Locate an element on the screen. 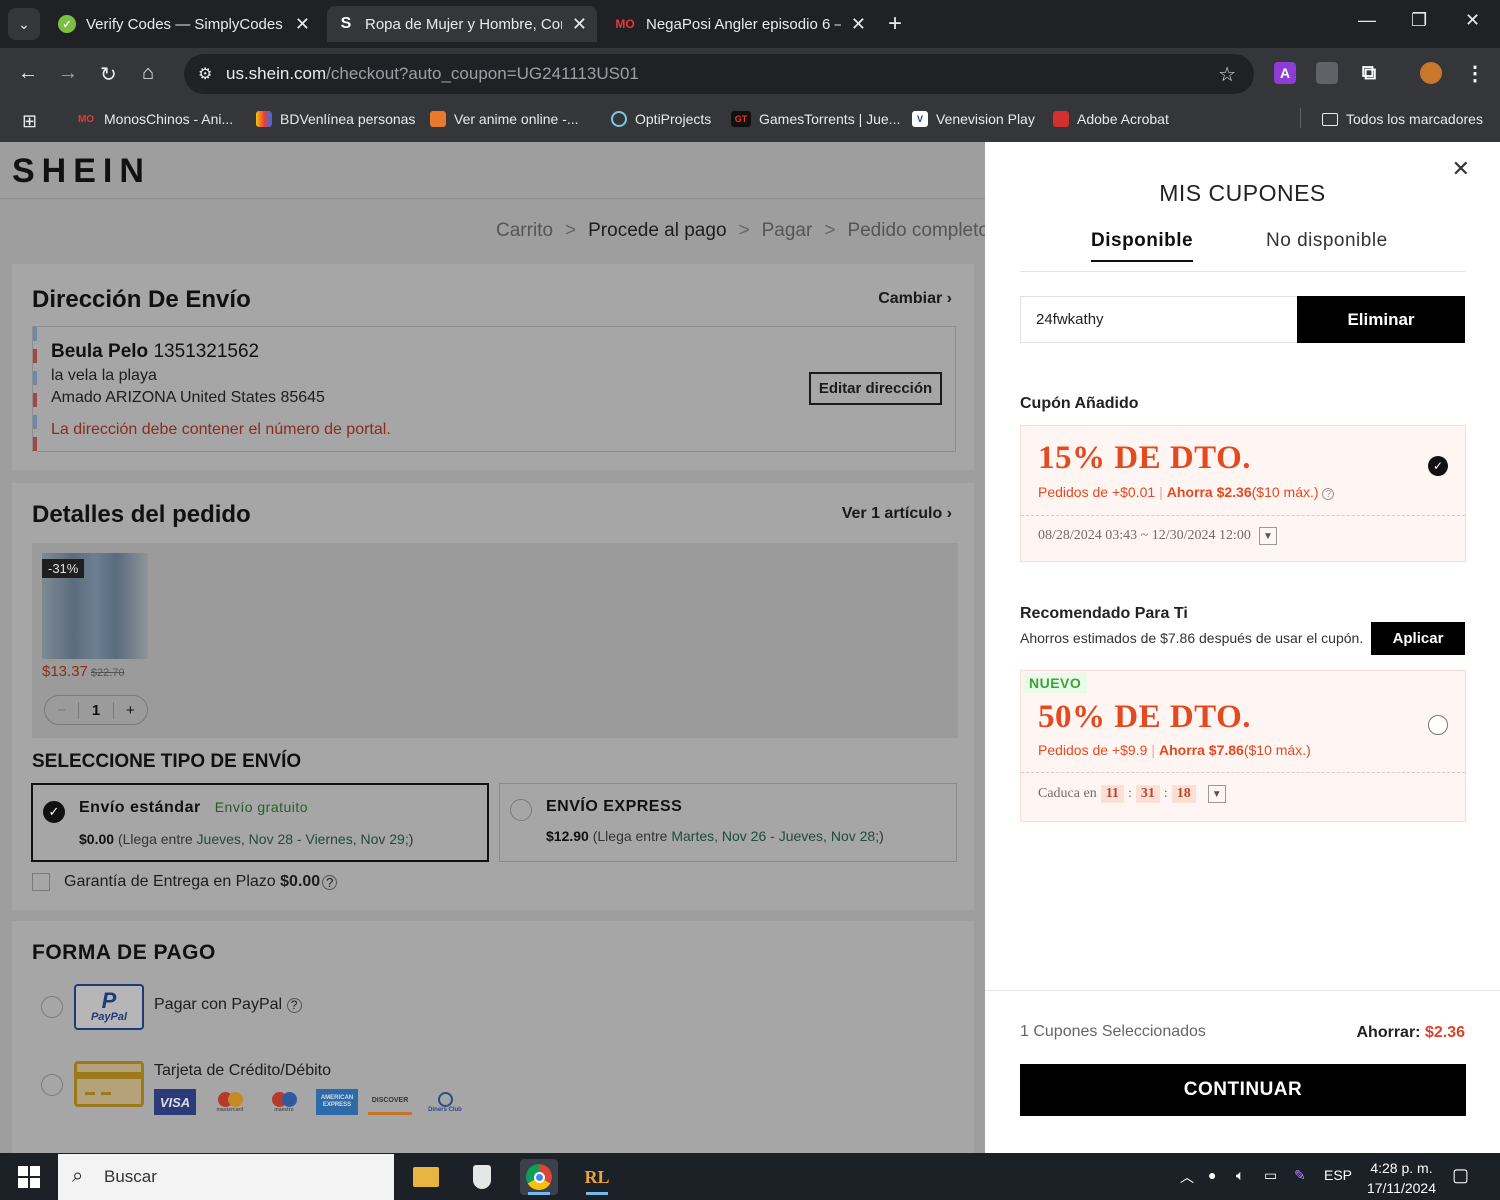 The image size is (1500, 1200). notifications-icon: ▢ is located at coordinates (1460, 1175).